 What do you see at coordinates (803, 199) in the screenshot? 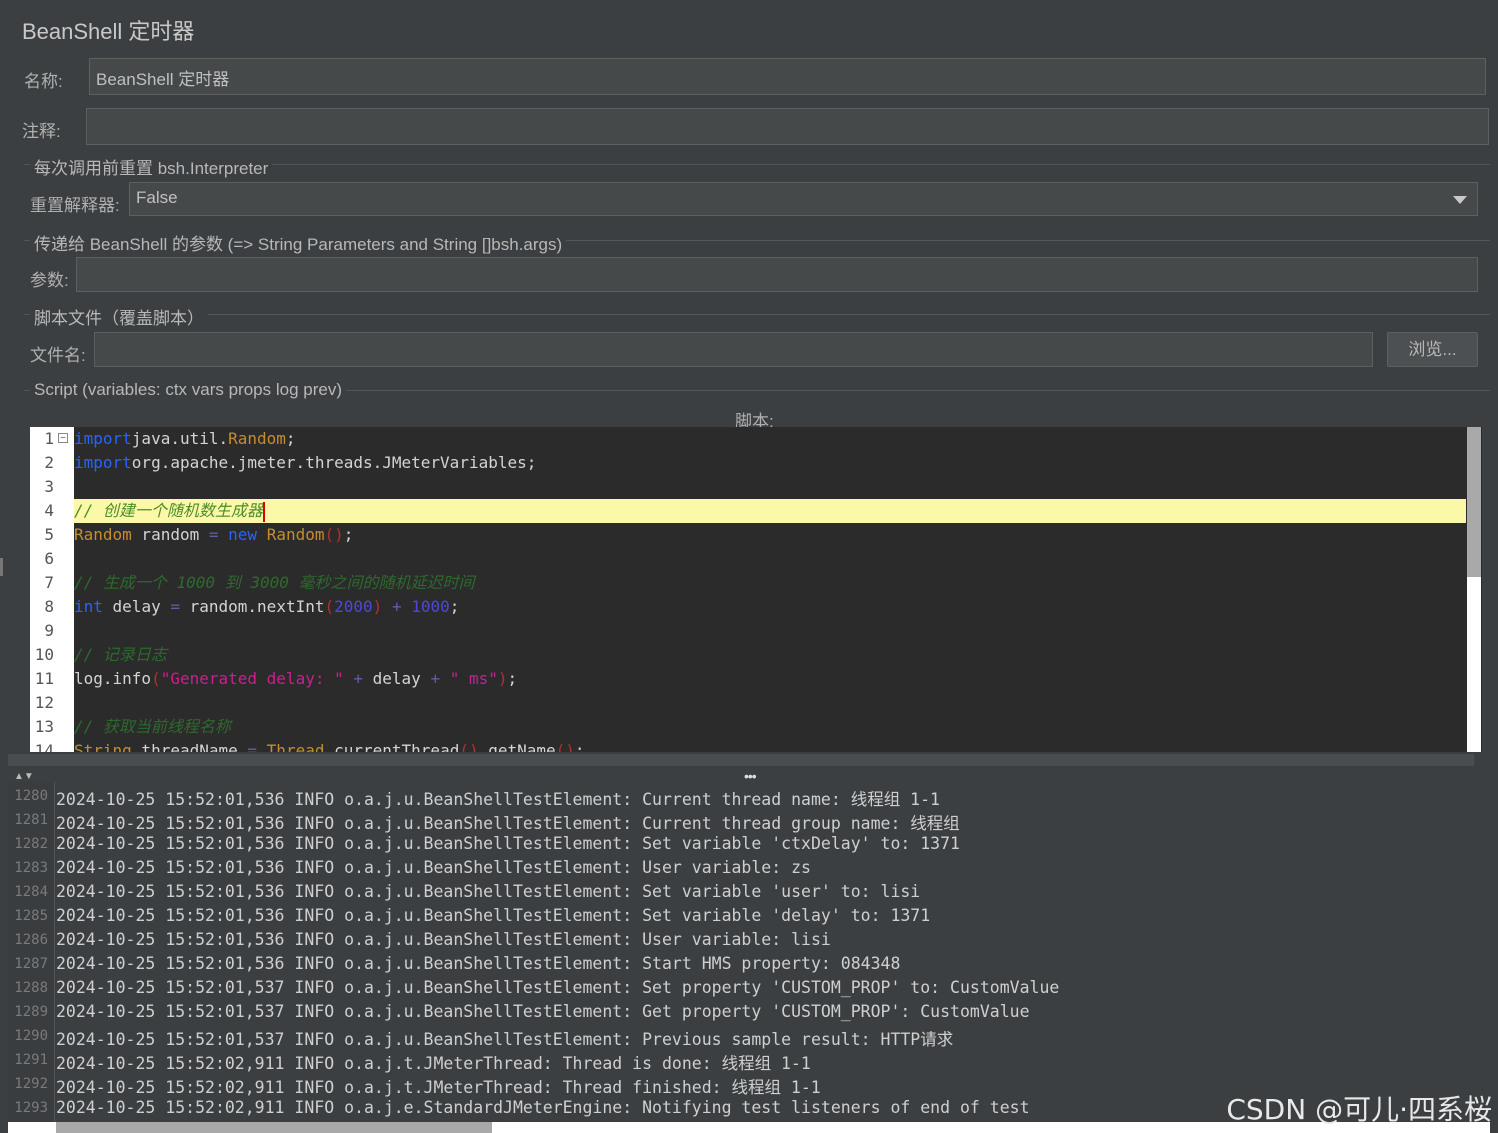
I see `reset-interpreter-select: False` at bounding box center [803, 199].